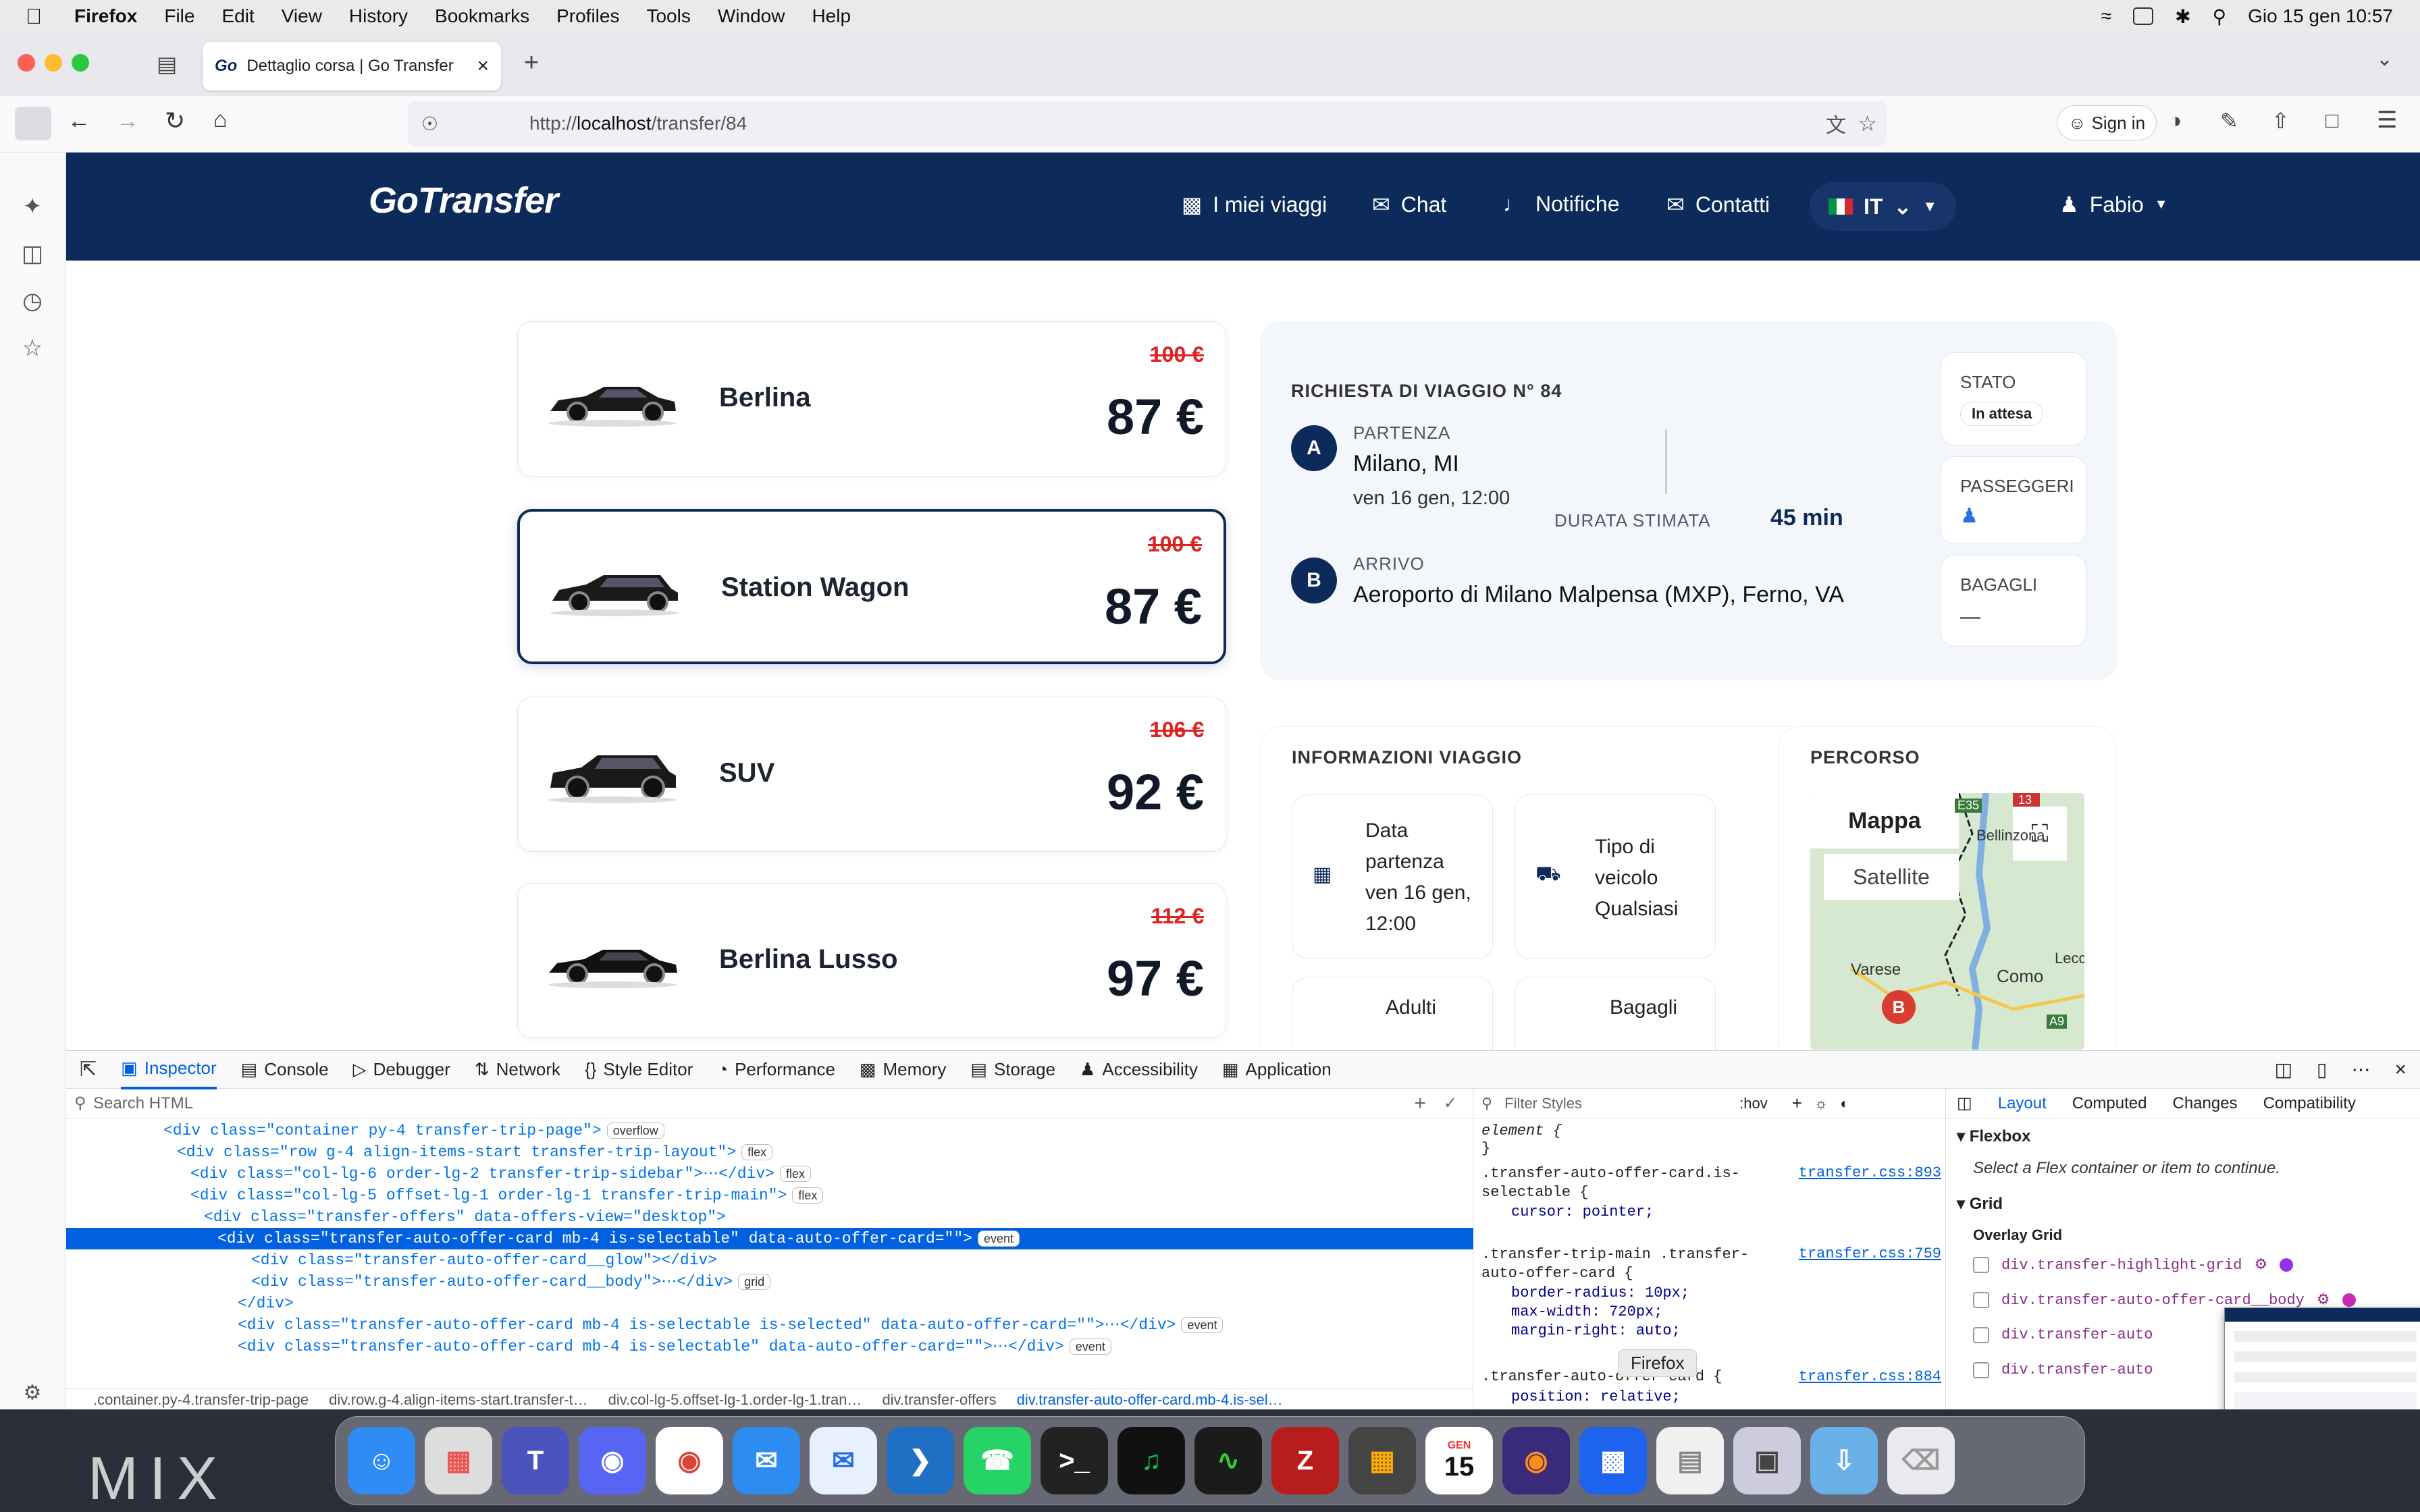  Describe the element at coordinates (587, 16) in the screenshot. I see `menu-profiles: Profiles` at that location.